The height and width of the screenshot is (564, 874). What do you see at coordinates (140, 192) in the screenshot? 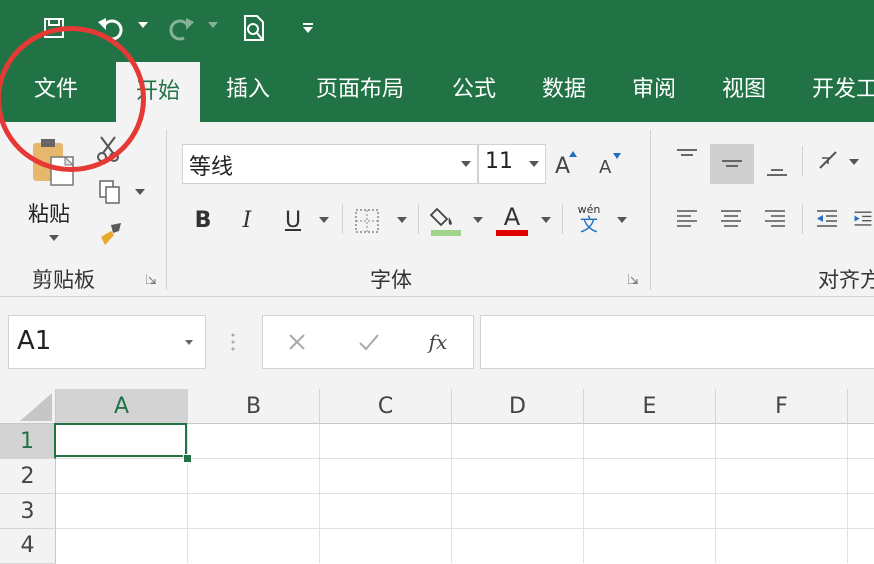
I see `copy-dropdown-icon` at bounding box center [140, 192].